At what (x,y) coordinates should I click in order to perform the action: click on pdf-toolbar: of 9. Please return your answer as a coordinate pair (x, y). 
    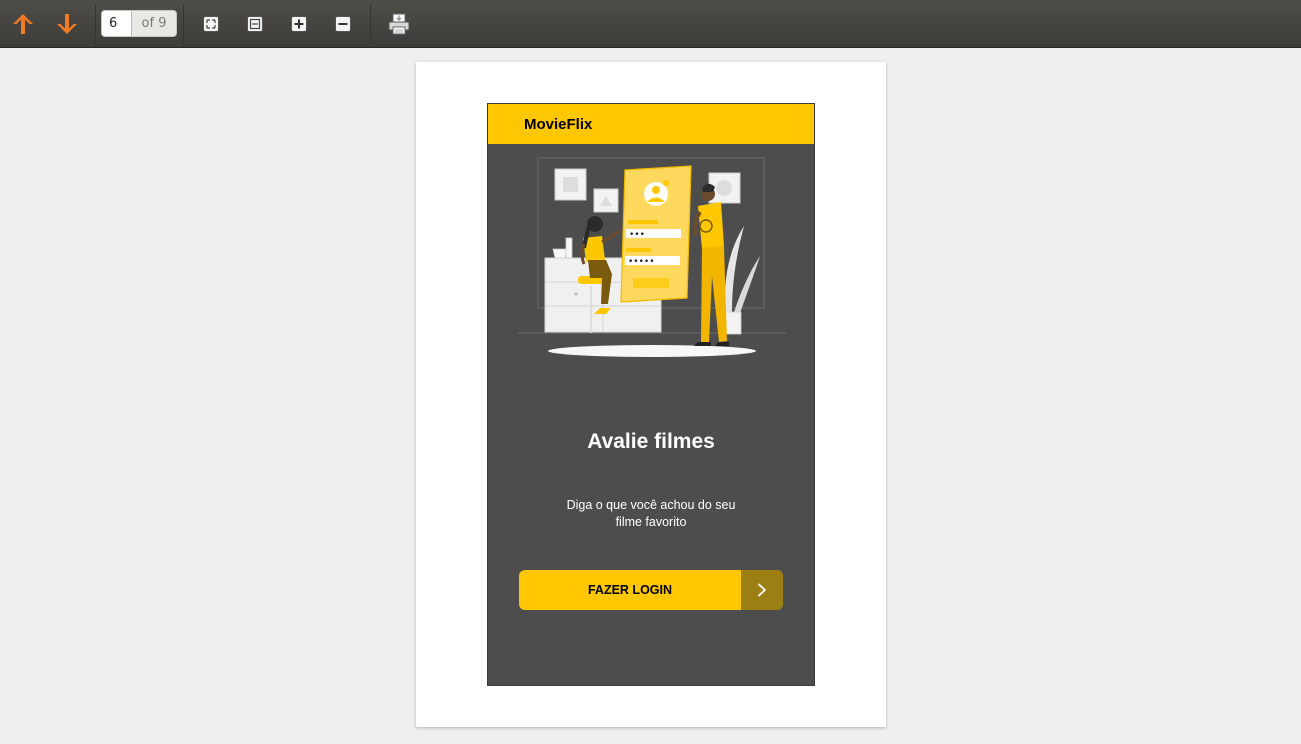
    Looking at the image, I should click on (650, 24).